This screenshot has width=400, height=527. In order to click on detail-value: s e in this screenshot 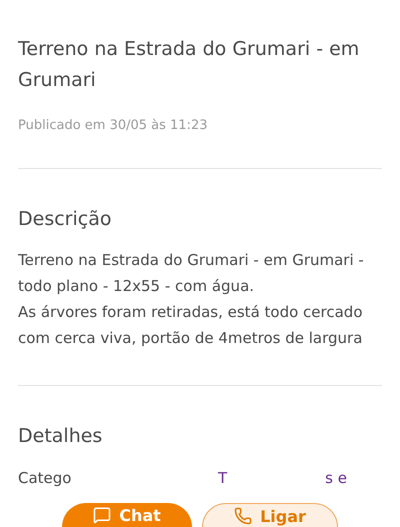, I will do `click(336, 478)`.